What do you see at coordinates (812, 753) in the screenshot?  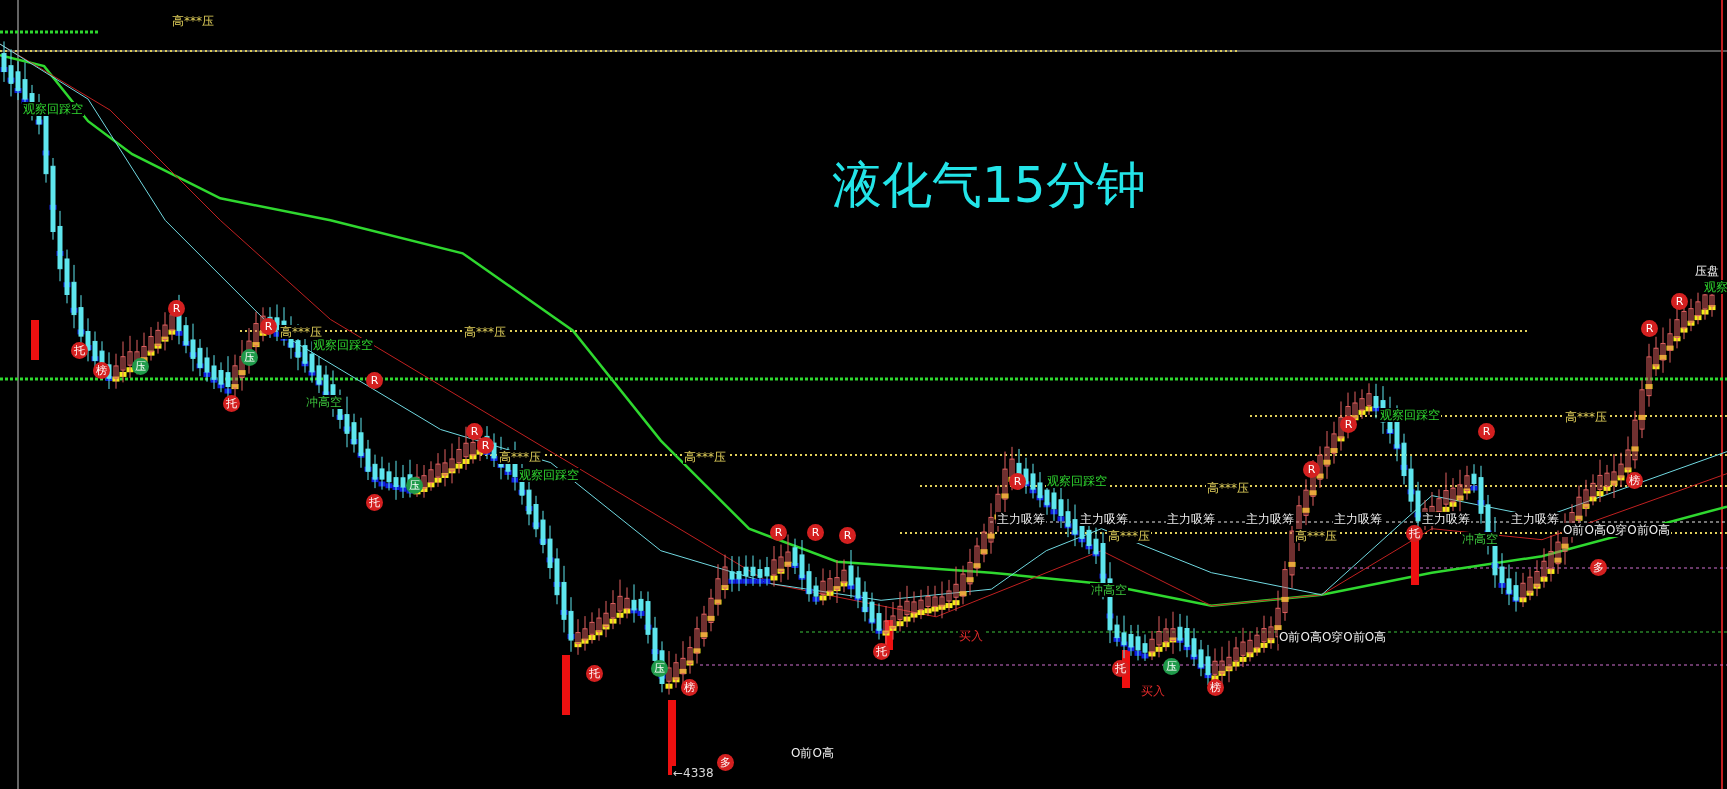 I see `pattern-label: O前O高` at bounding box center [812, 753].